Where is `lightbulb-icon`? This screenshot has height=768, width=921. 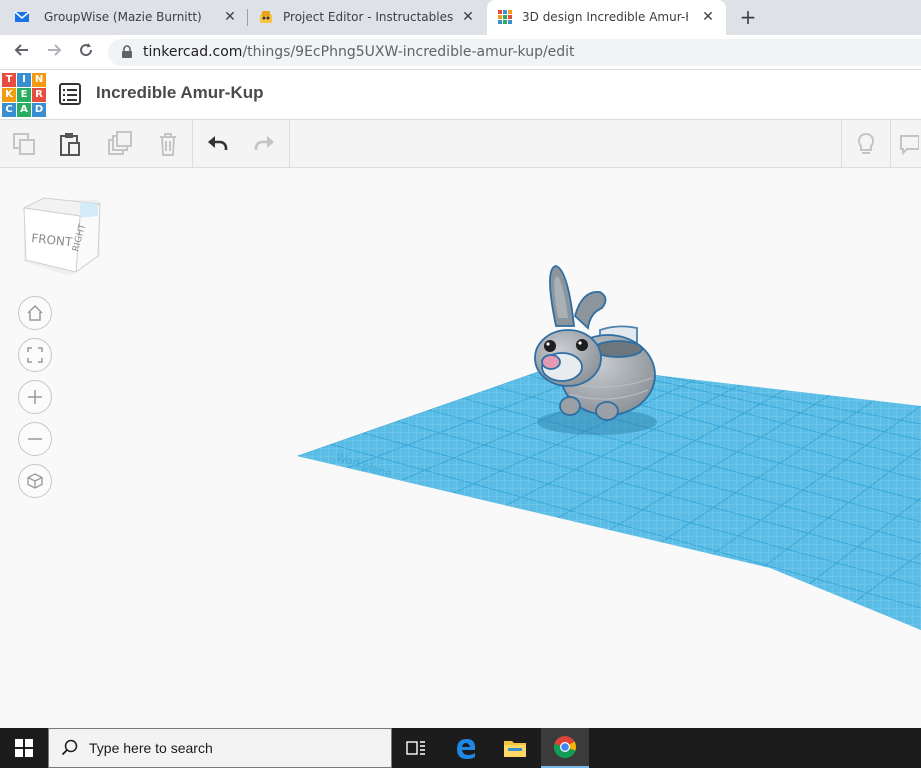 lightbulb-icon is located at coordinates (866, 143).